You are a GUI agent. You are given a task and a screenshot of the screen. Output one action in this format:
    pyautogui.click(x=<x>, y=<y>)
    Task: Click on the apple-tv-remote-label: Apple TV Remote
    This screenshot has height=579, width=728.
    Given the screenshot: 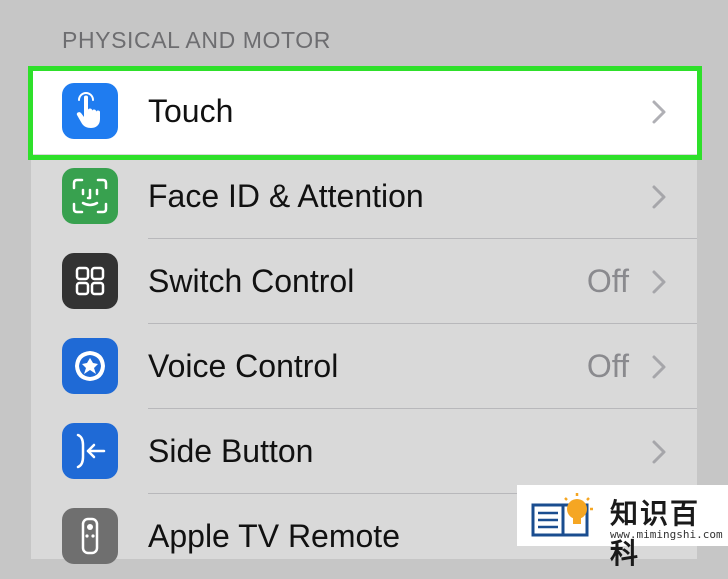 What is the action you would take?
    pyautogui.click(x=274, y=536)
    